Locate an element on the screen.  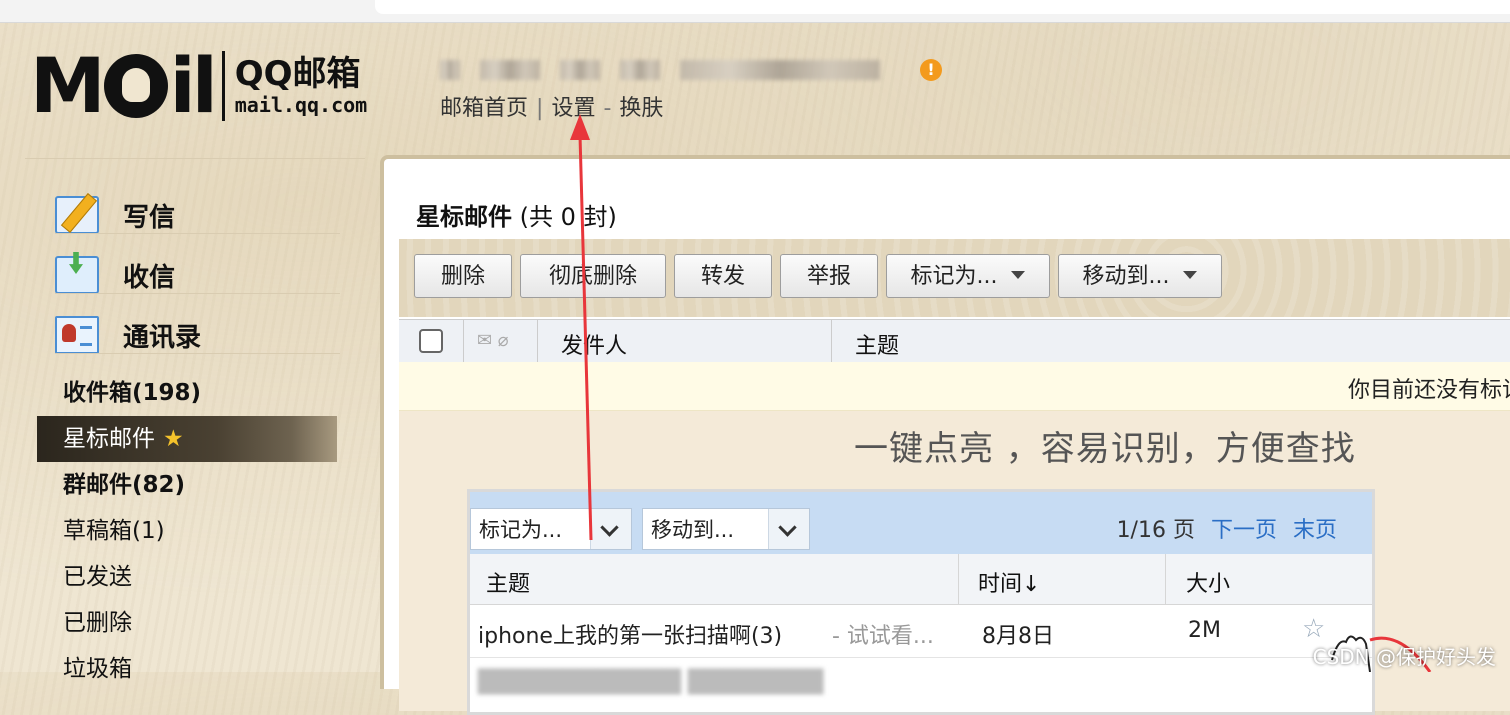
compose-button: 写信 is located at coordinates (128, 215).